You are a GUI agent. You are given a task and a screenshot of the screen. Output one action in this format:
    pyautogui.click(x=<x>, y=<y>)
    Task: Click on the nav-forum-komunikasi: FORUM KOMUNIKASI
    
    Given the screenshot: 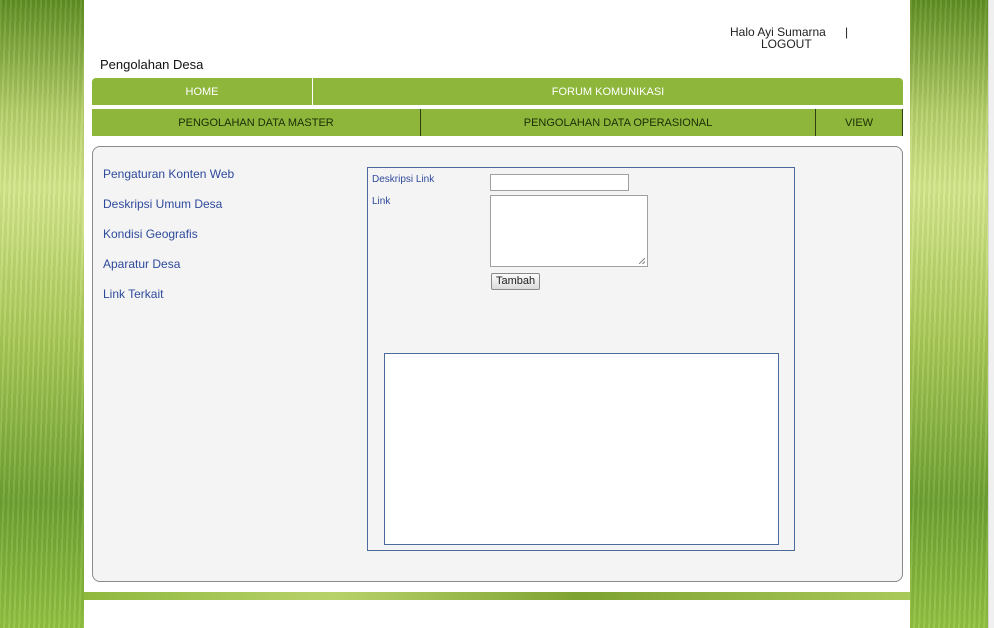 What is the action you would take?
    pyautogui.click(x=608, y=91)
    